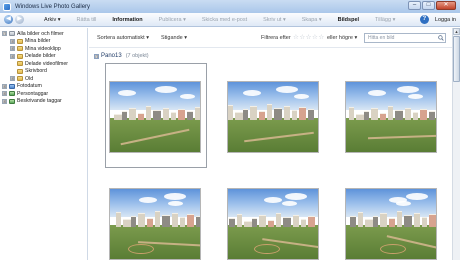 The width and height of the screenshot is (460, 260). I want to click on app-icon, so click(7, 6).